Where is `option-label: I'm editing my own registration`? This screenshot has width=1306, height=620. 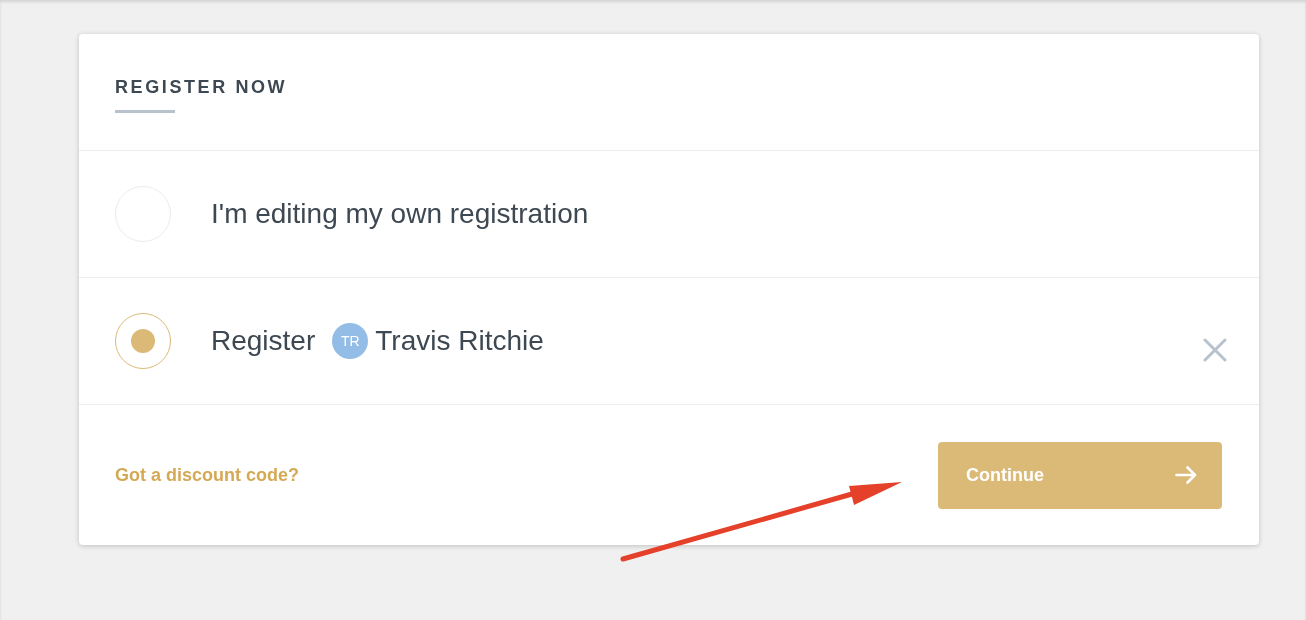
option-label: I'm editing my own registration is located at coordinates (400, 214).